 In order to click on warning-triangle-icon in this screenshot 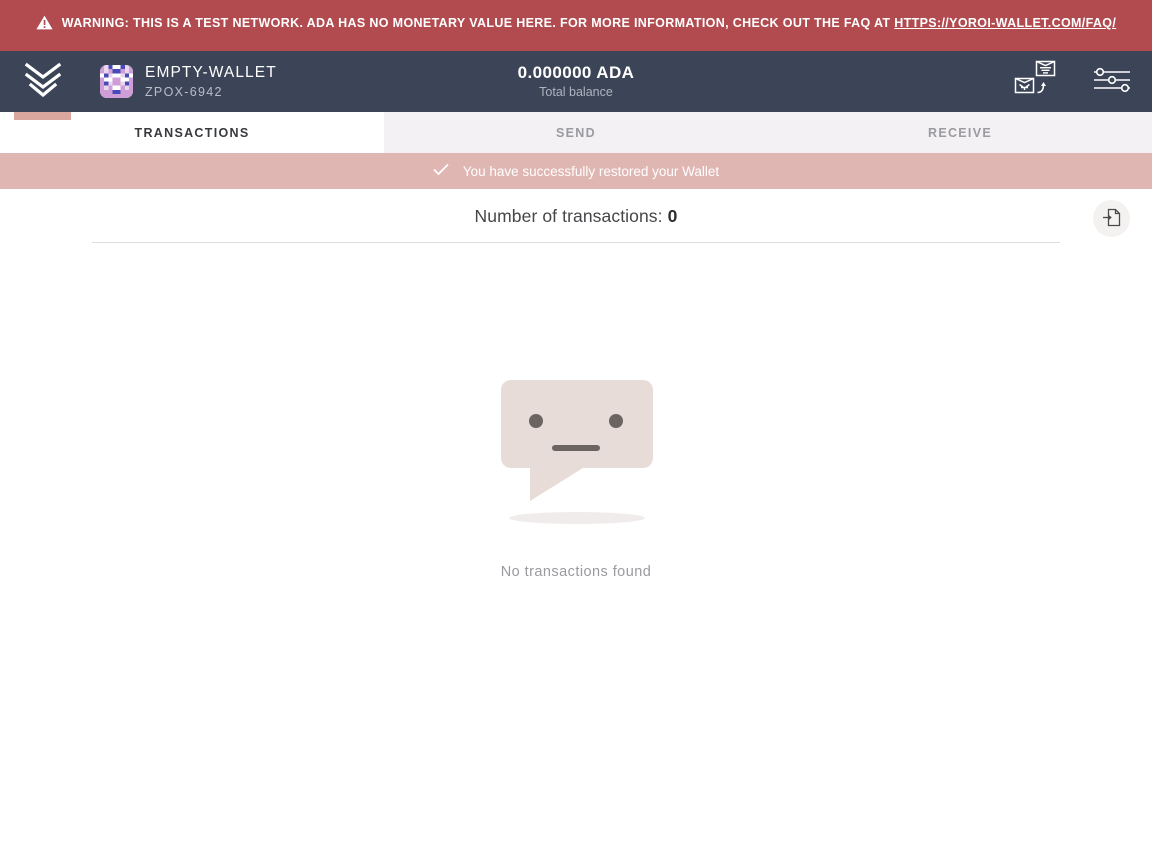, I will do `click(44, 26)`.